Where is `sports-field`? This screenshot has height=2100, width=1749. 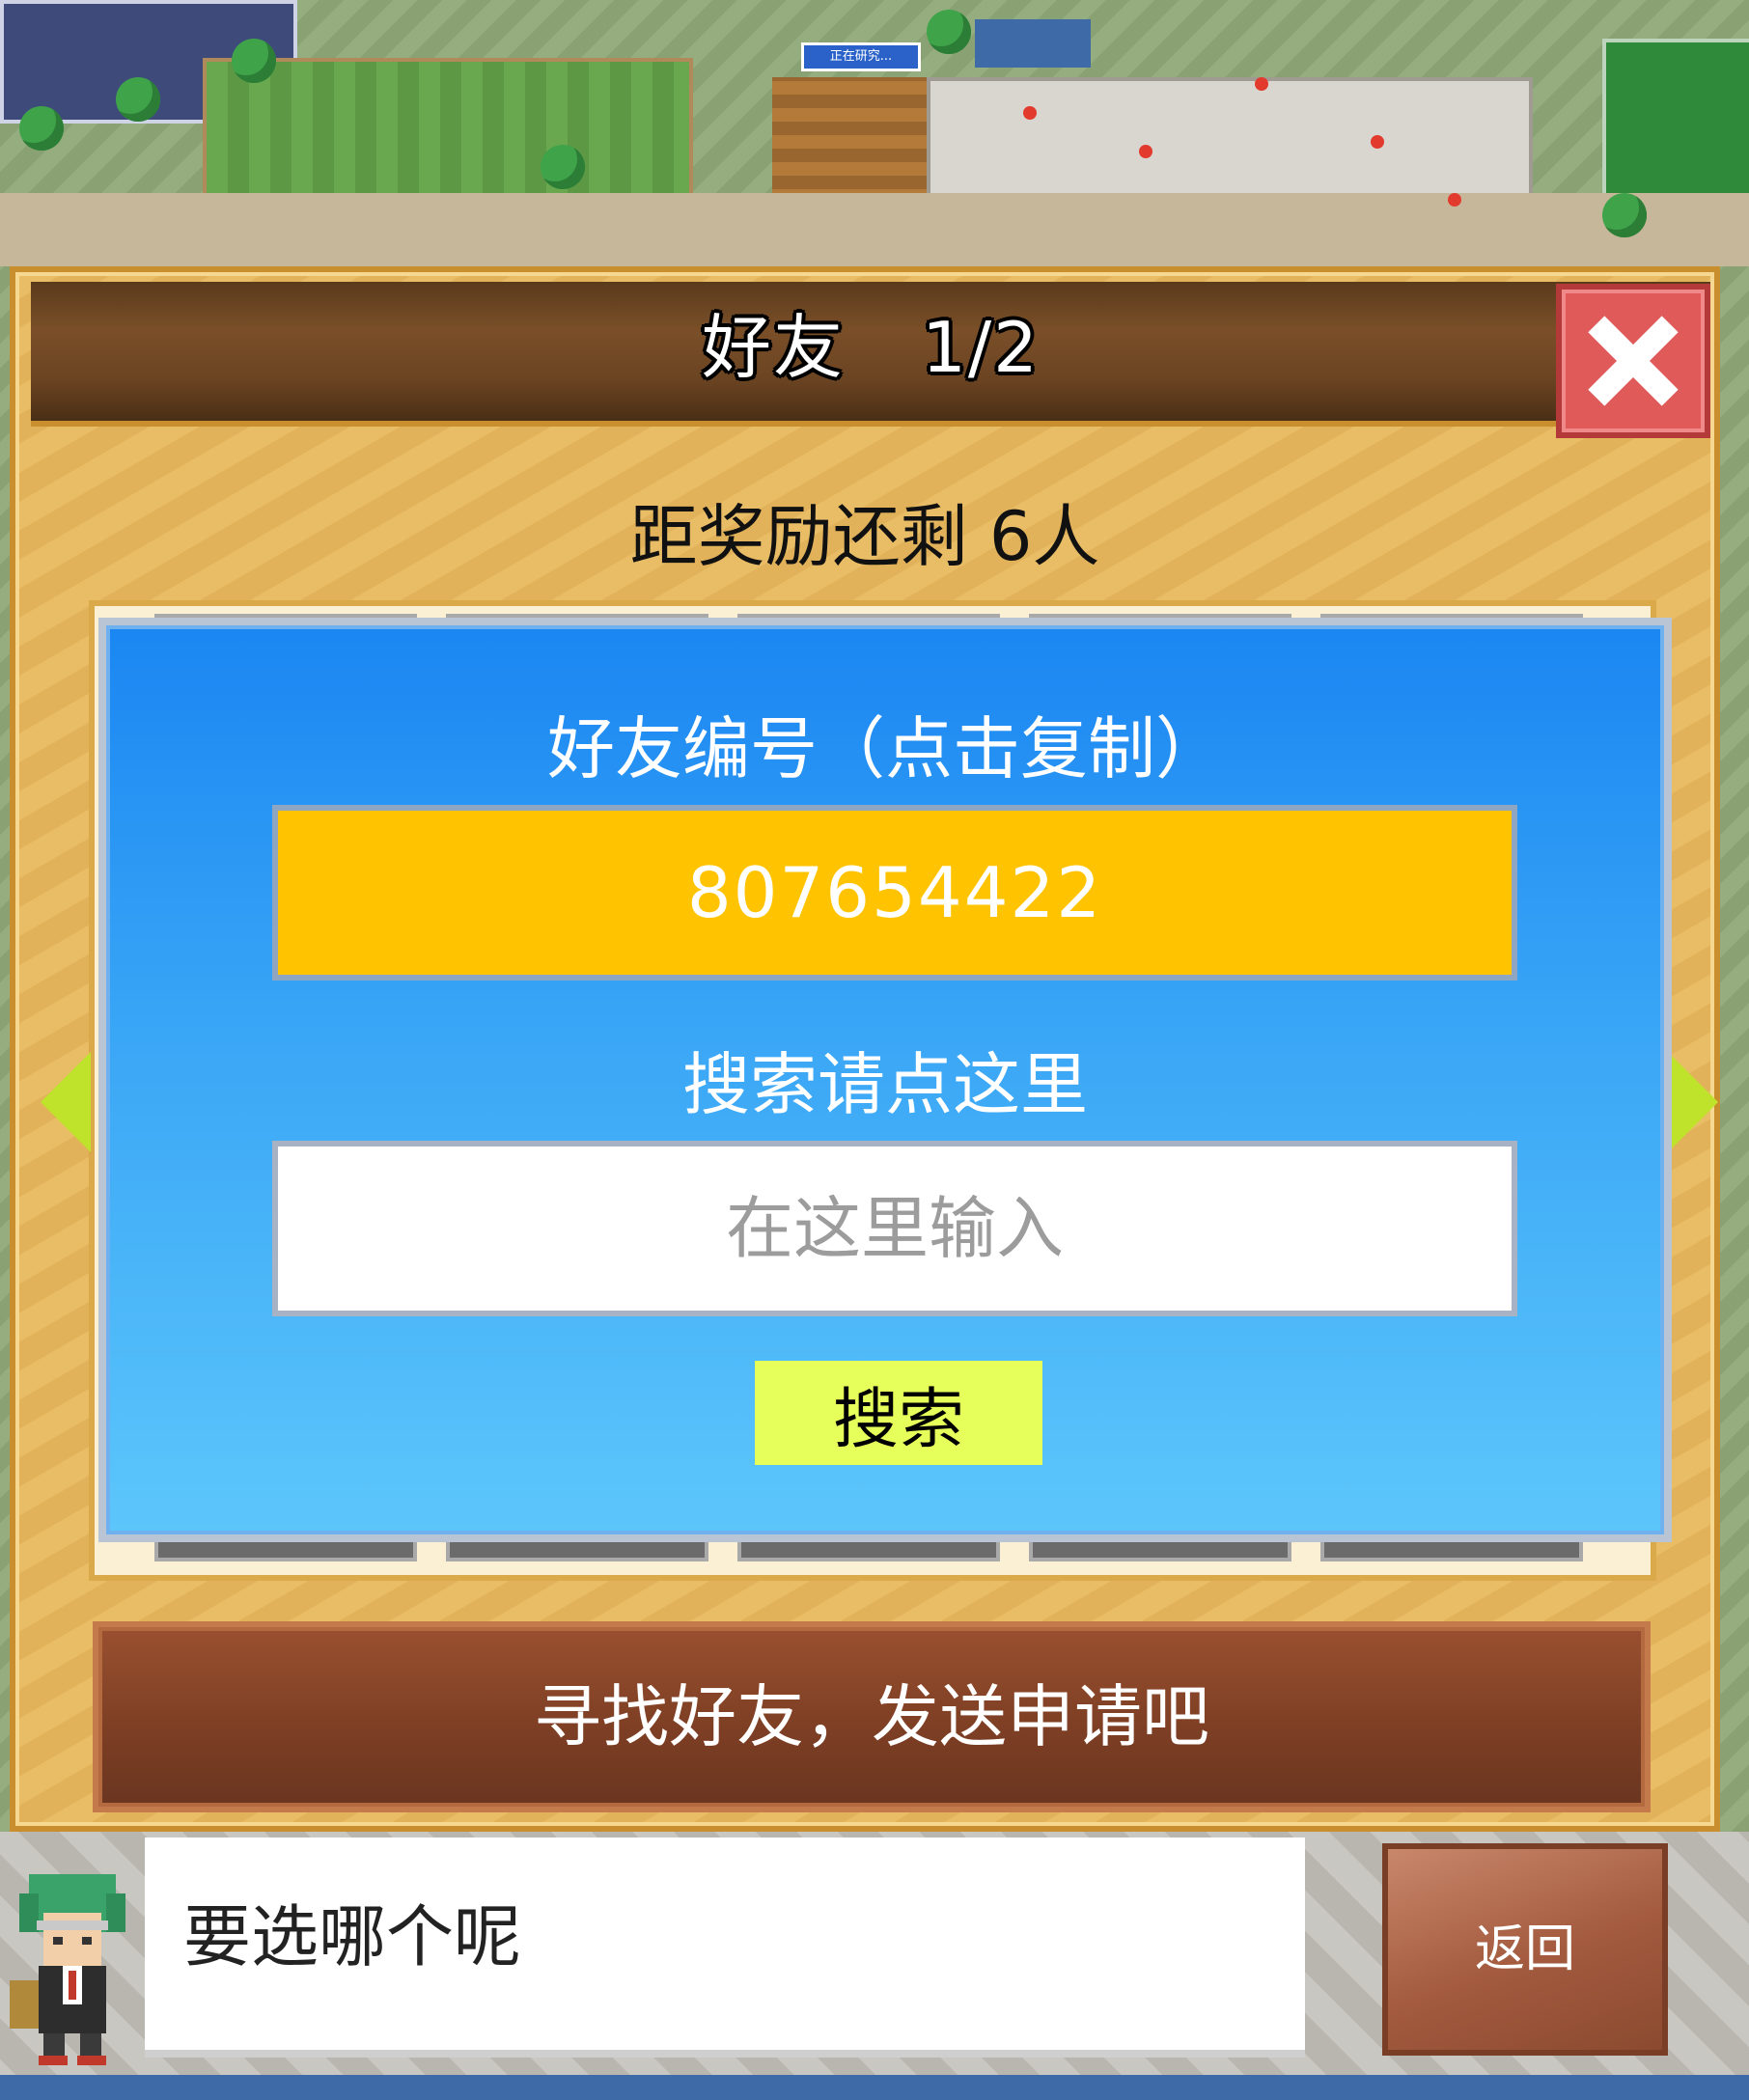
sports-field is located at coordinates (1676, 124).